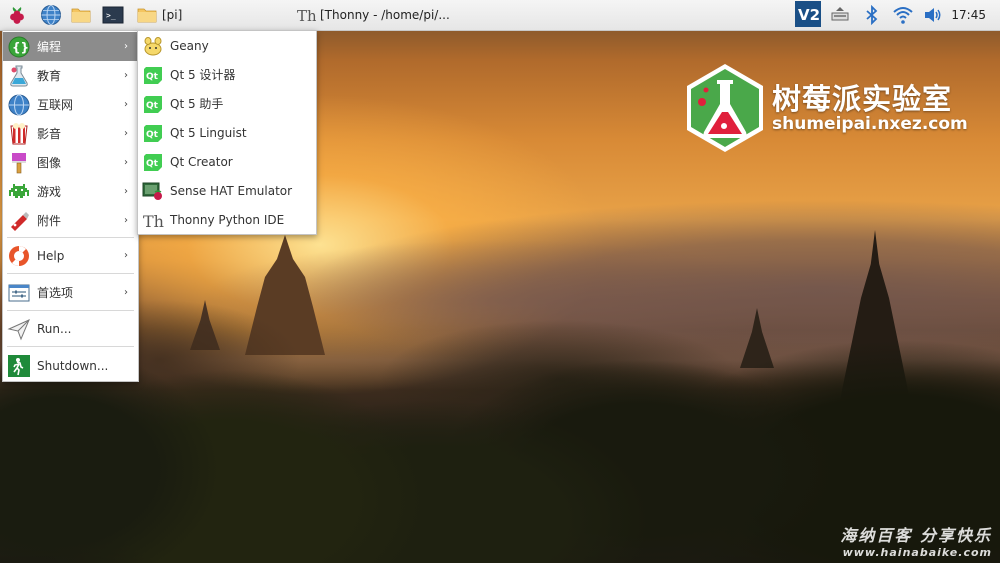  I want to click on submenu-item-thonny: Th Thonny Python IDE, so click(227, 219).